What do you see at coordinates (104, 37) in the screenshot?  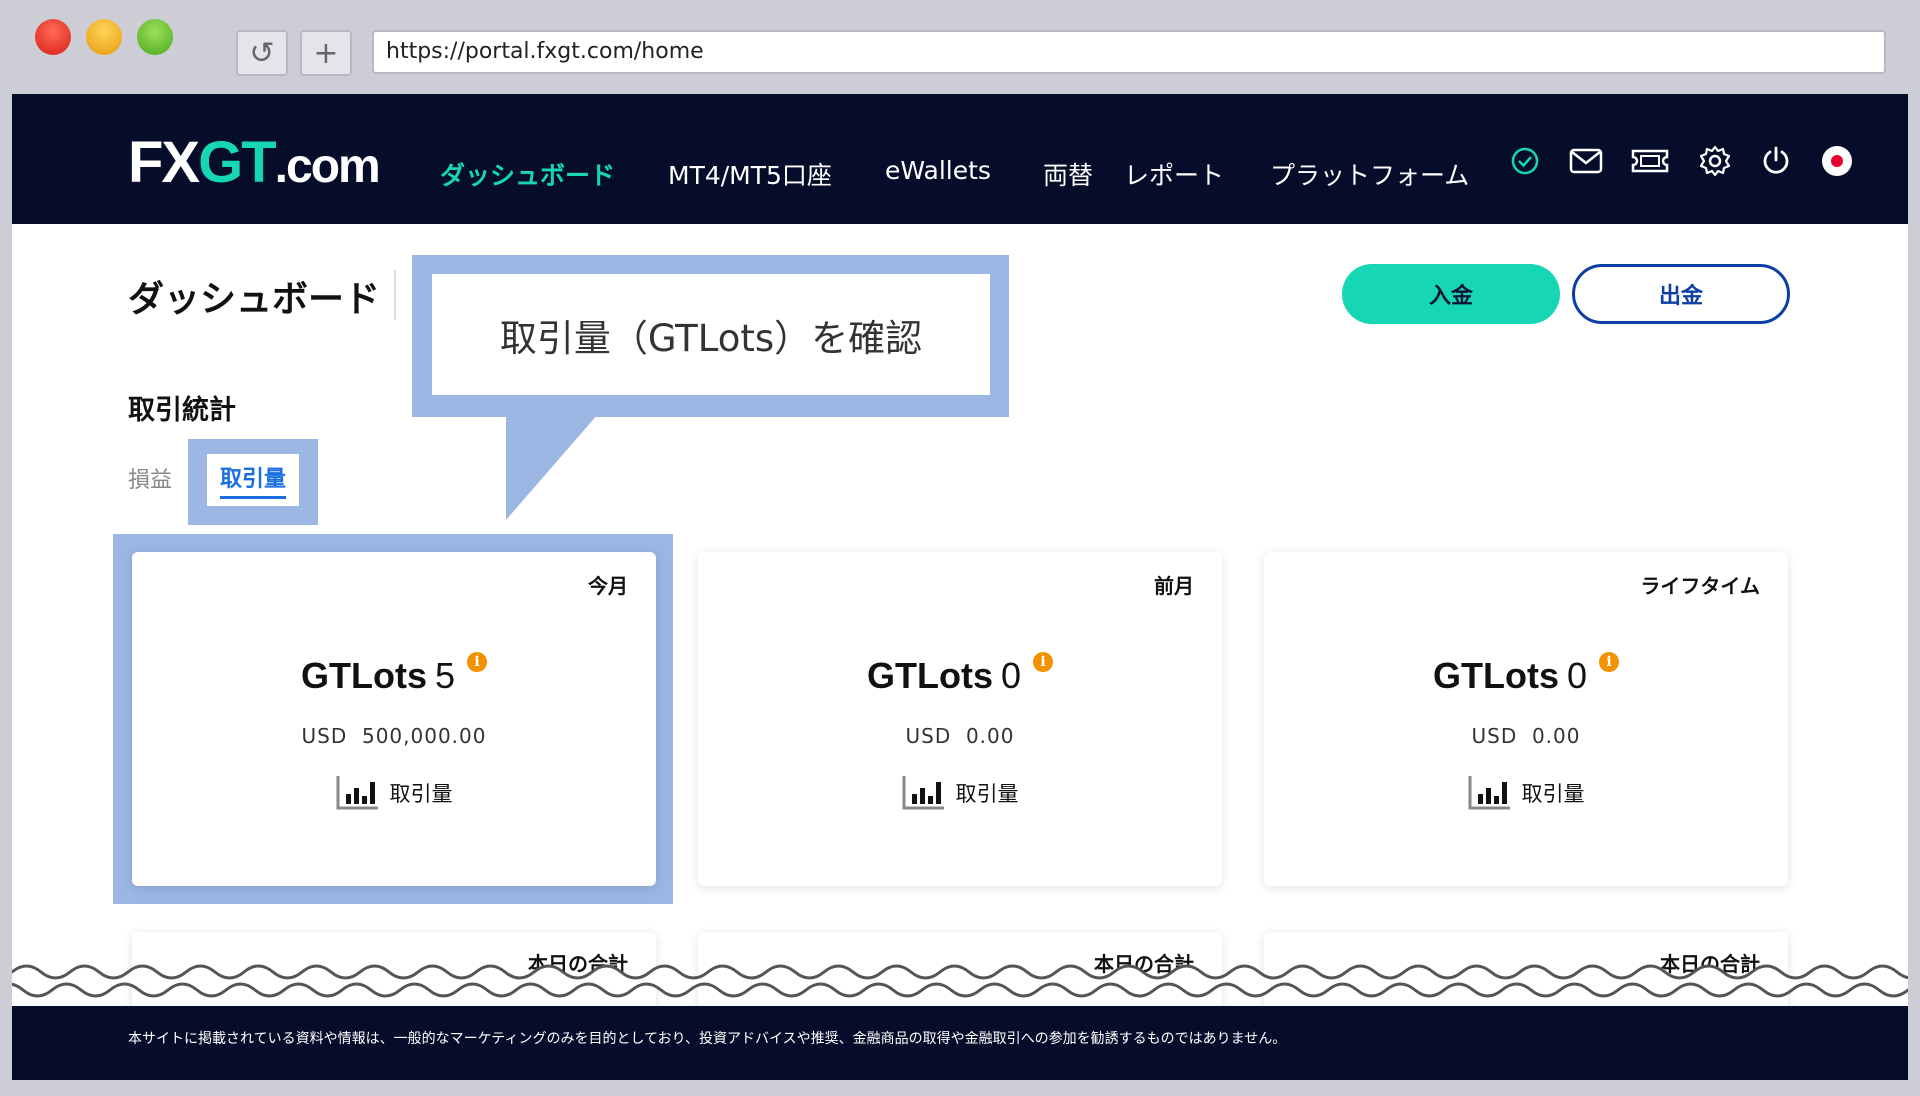 I see `minimize-window-button` at bounding box center [104, 37].